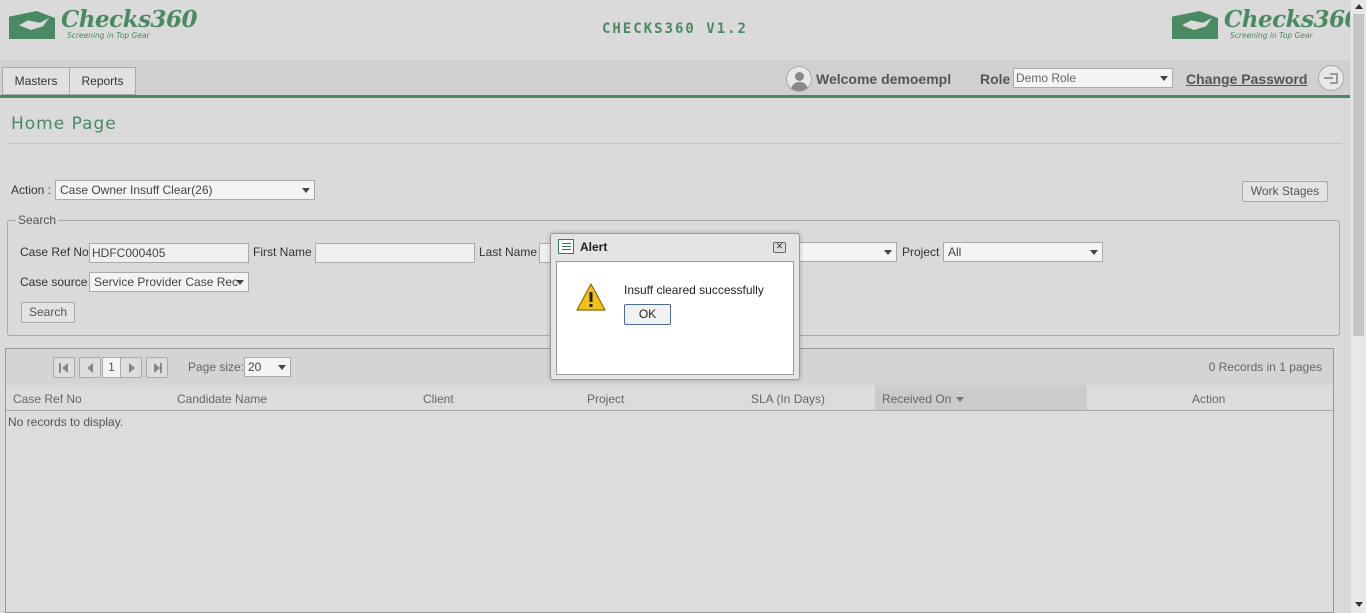  What do you see at coordinates (591, 297) in the screenshot?
I see `warning-icon` at bounding box center [591, 297].